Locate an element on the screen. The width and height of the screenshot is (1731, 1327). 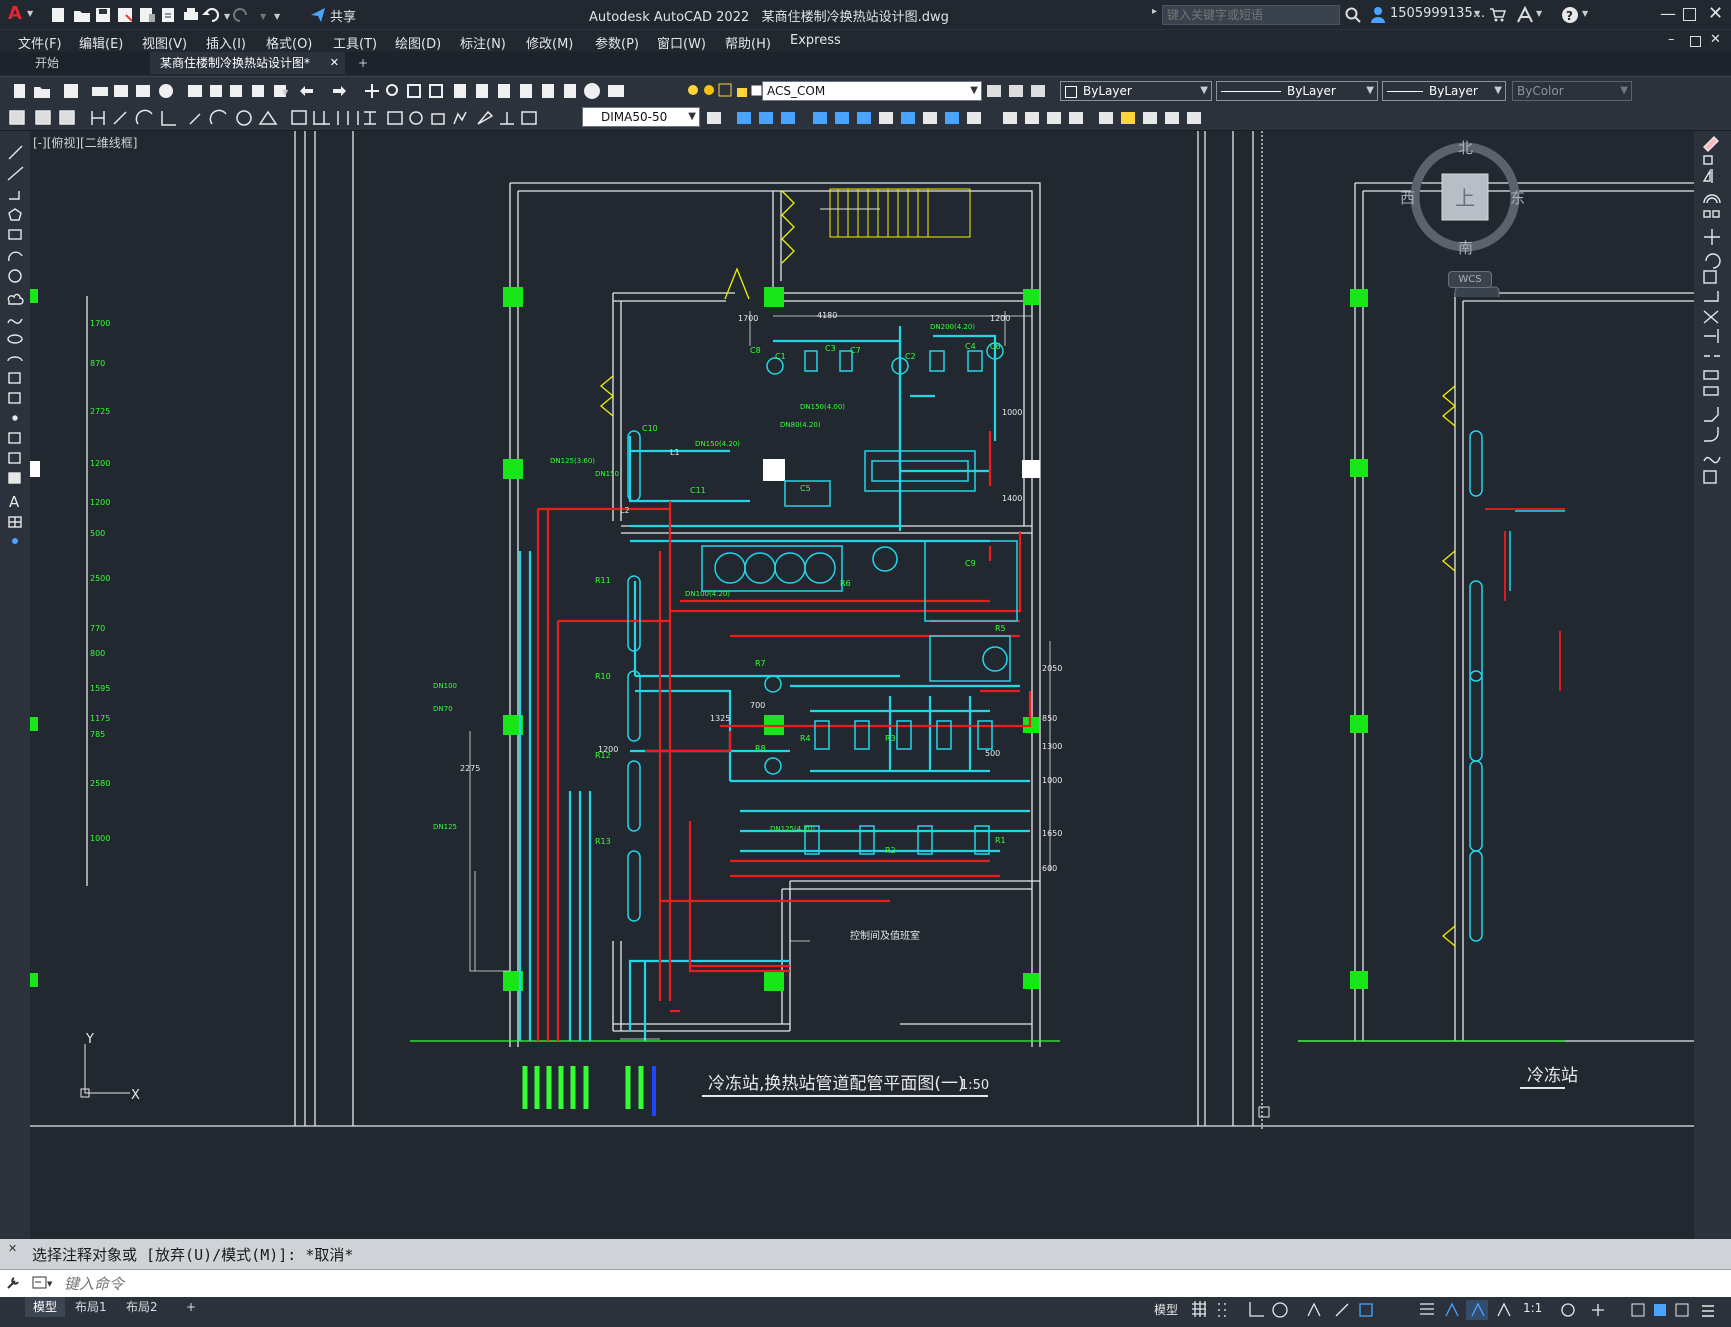
blend-side-icon is located at coordinates (1712, 460).